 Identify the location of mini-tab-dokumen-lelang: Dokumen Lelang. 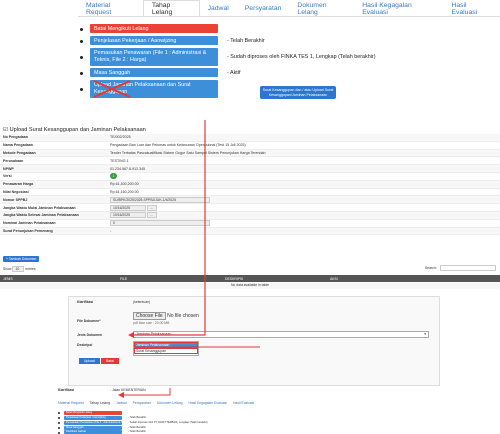
(170, 403).